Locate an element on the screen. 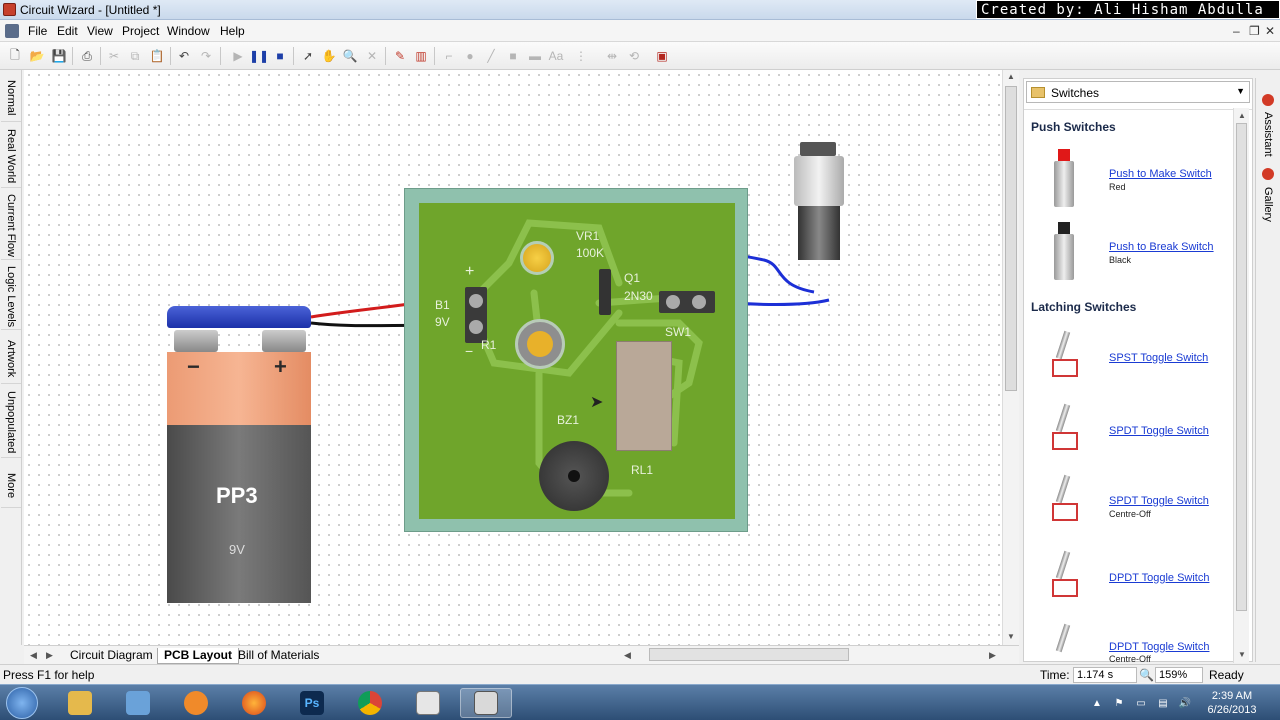 This screenshot has width=1280, height=720. save-icon: 💾 is located at coordinates (59, 56).